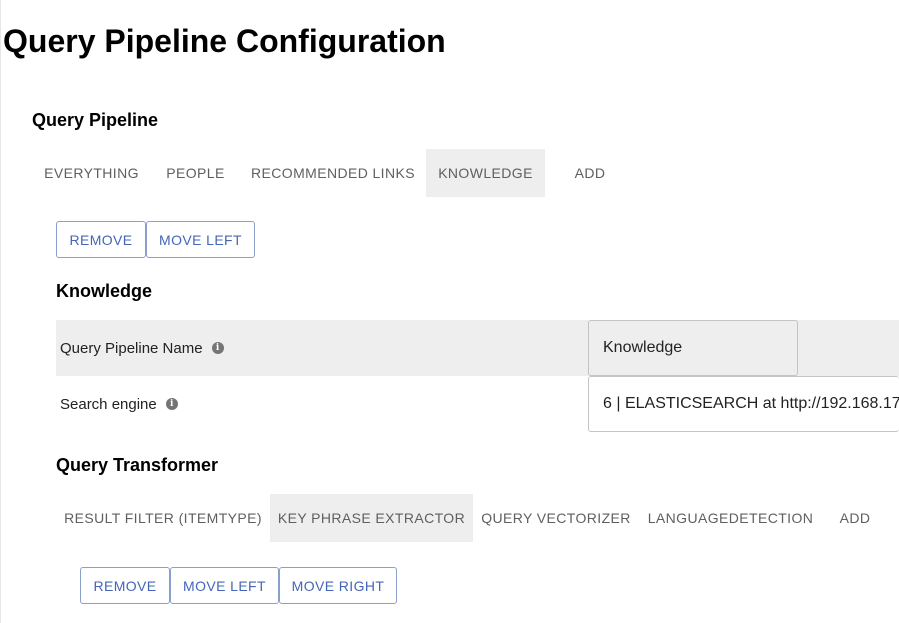 This screenshot has width=899, height=623. Describe the element at coordinates (137, 465) in the screenshot. I see `query-transformer-heading: Query Transformer` at that location.